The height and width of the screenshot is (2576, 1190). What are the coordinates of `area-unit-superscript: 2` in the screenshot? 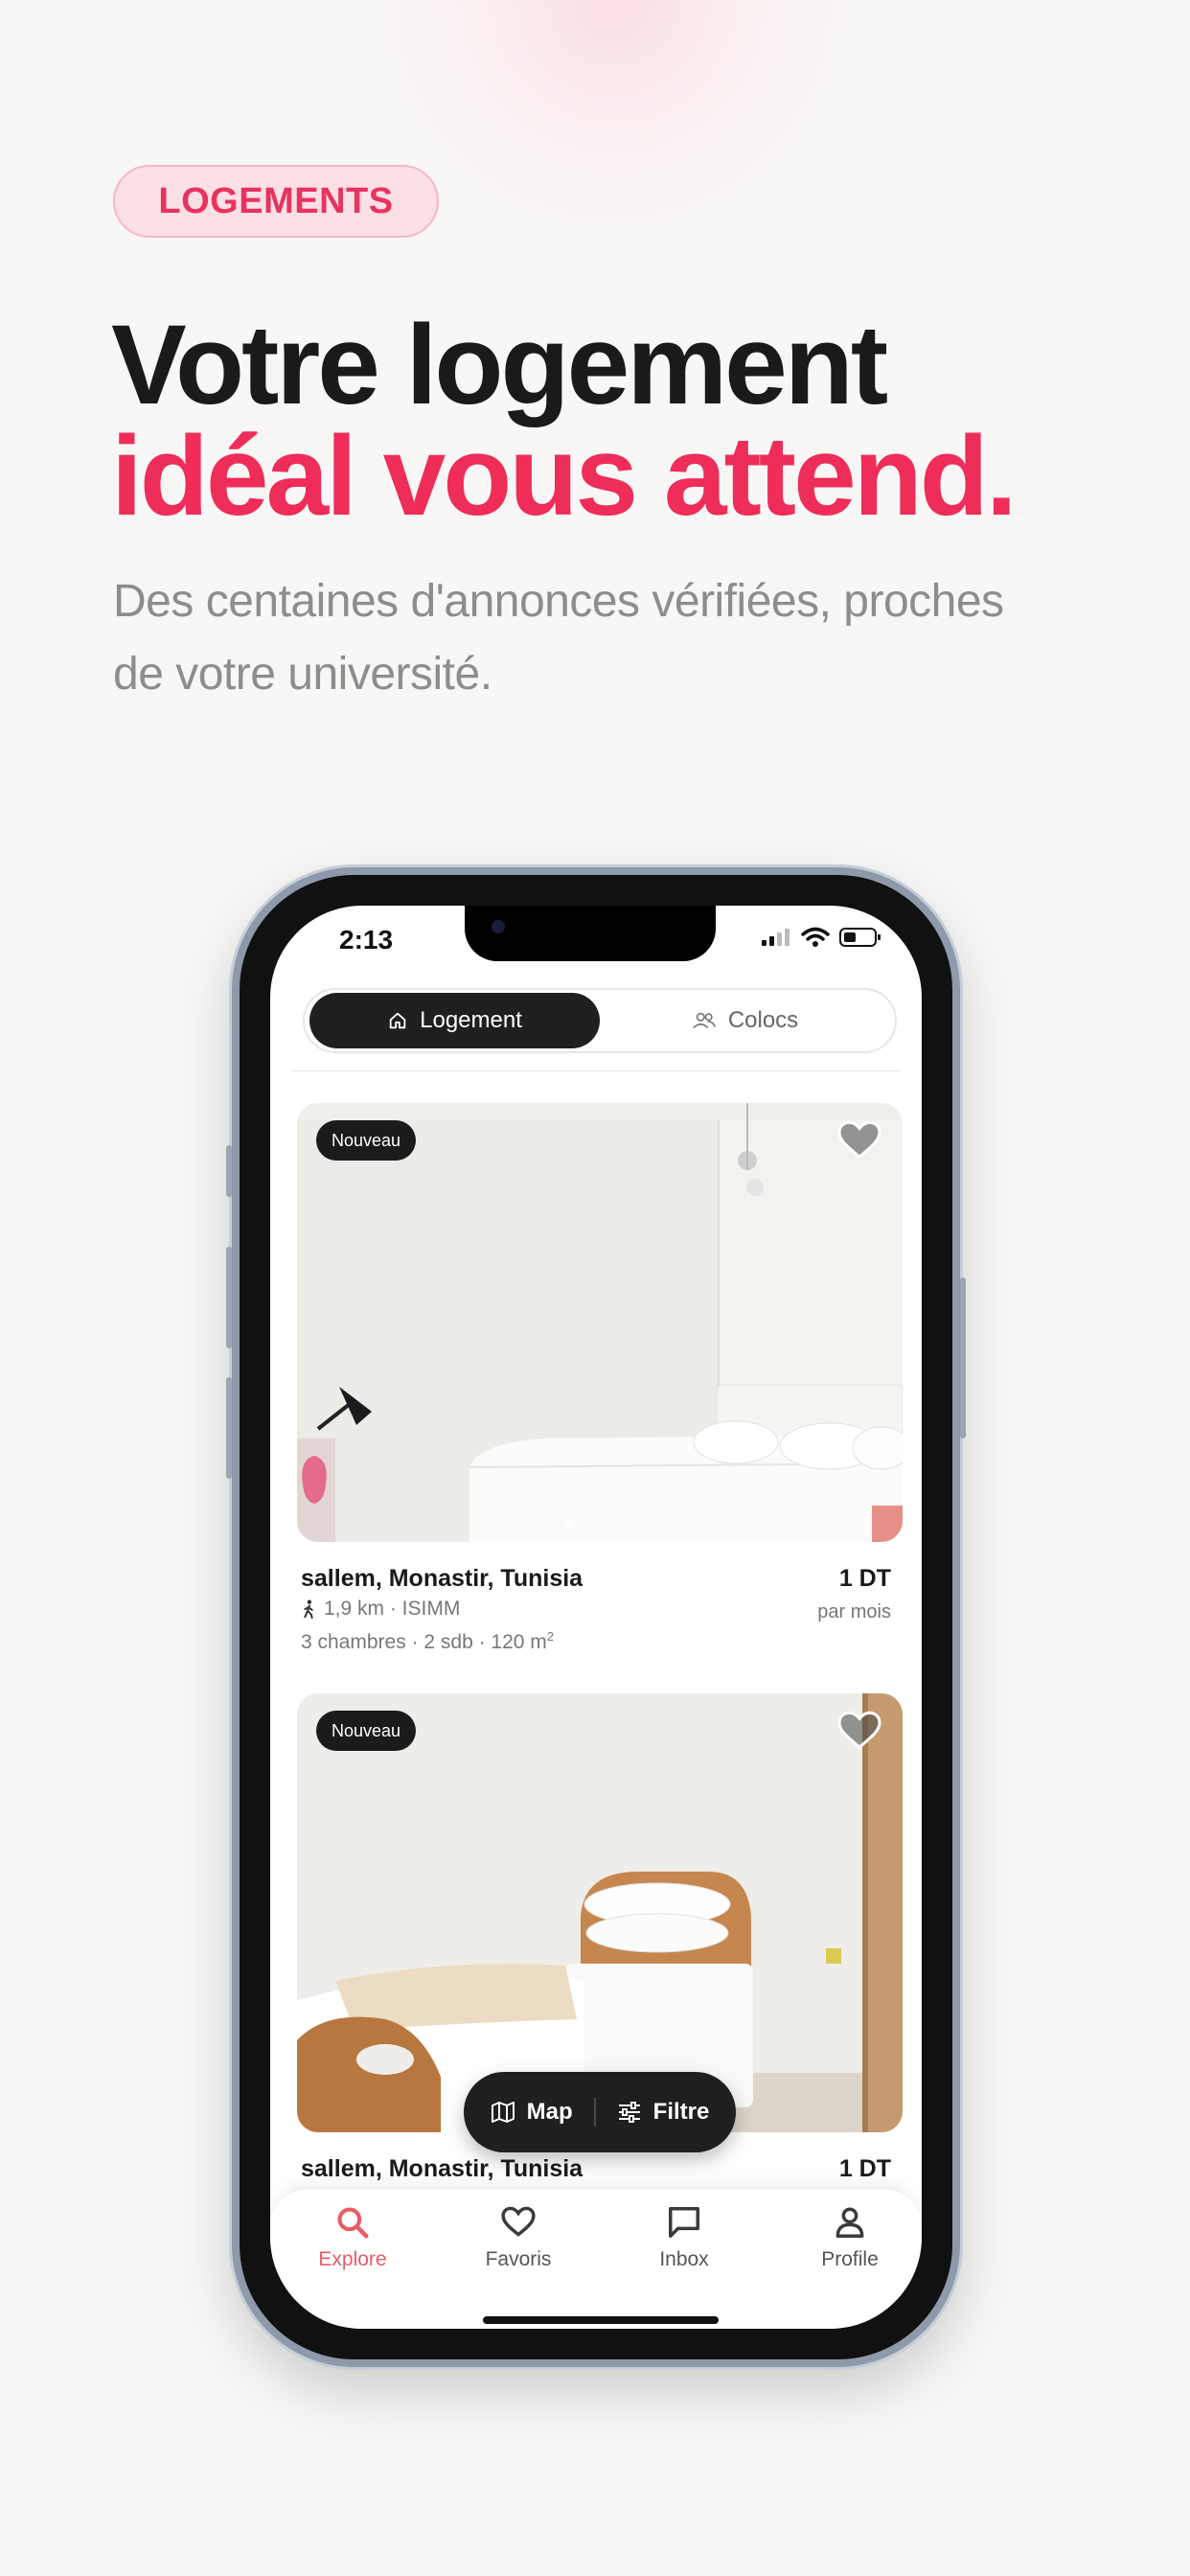 It's located at (550, 1636).